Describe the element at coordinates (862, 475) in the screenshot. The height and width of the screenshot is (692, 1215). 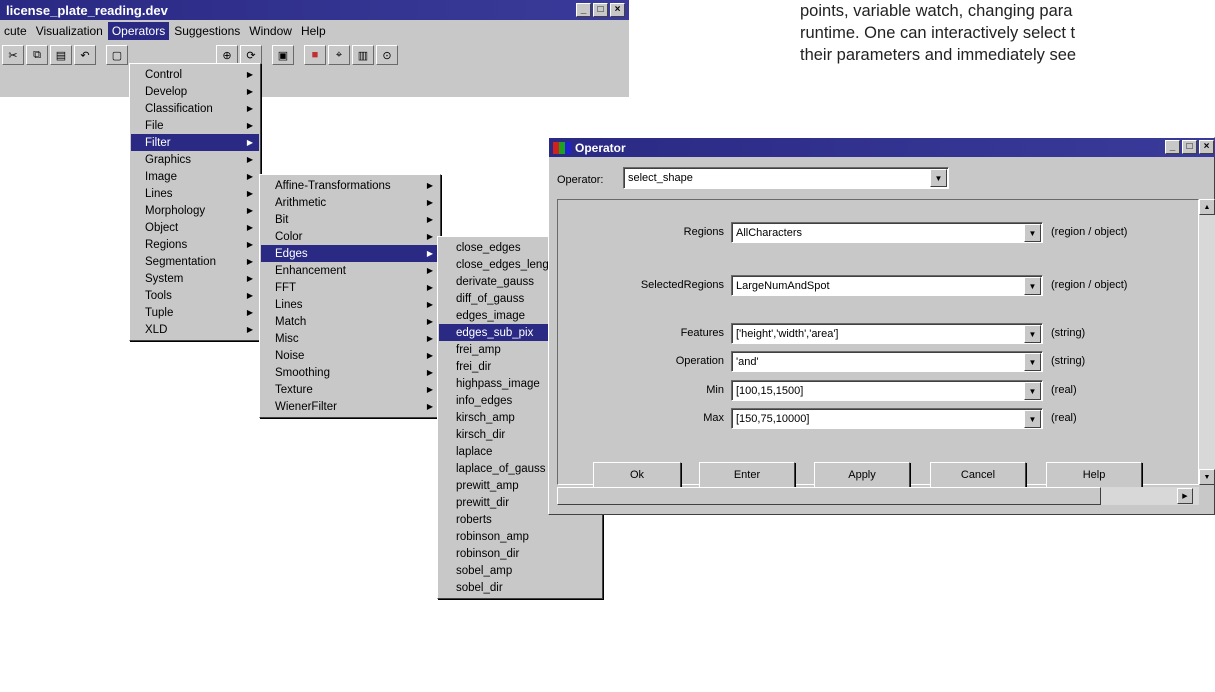
I see `apply-button: Apply` at that location.